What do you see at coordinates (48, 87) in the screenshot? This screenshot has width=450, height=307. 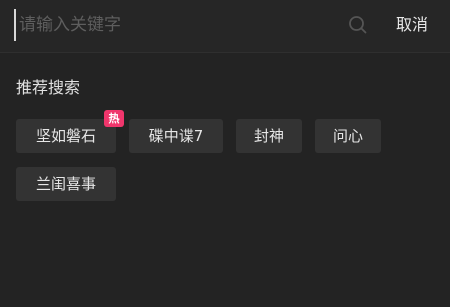 I see `recommend-search-title: 推荐搜索` at bounding box center [48, 87].